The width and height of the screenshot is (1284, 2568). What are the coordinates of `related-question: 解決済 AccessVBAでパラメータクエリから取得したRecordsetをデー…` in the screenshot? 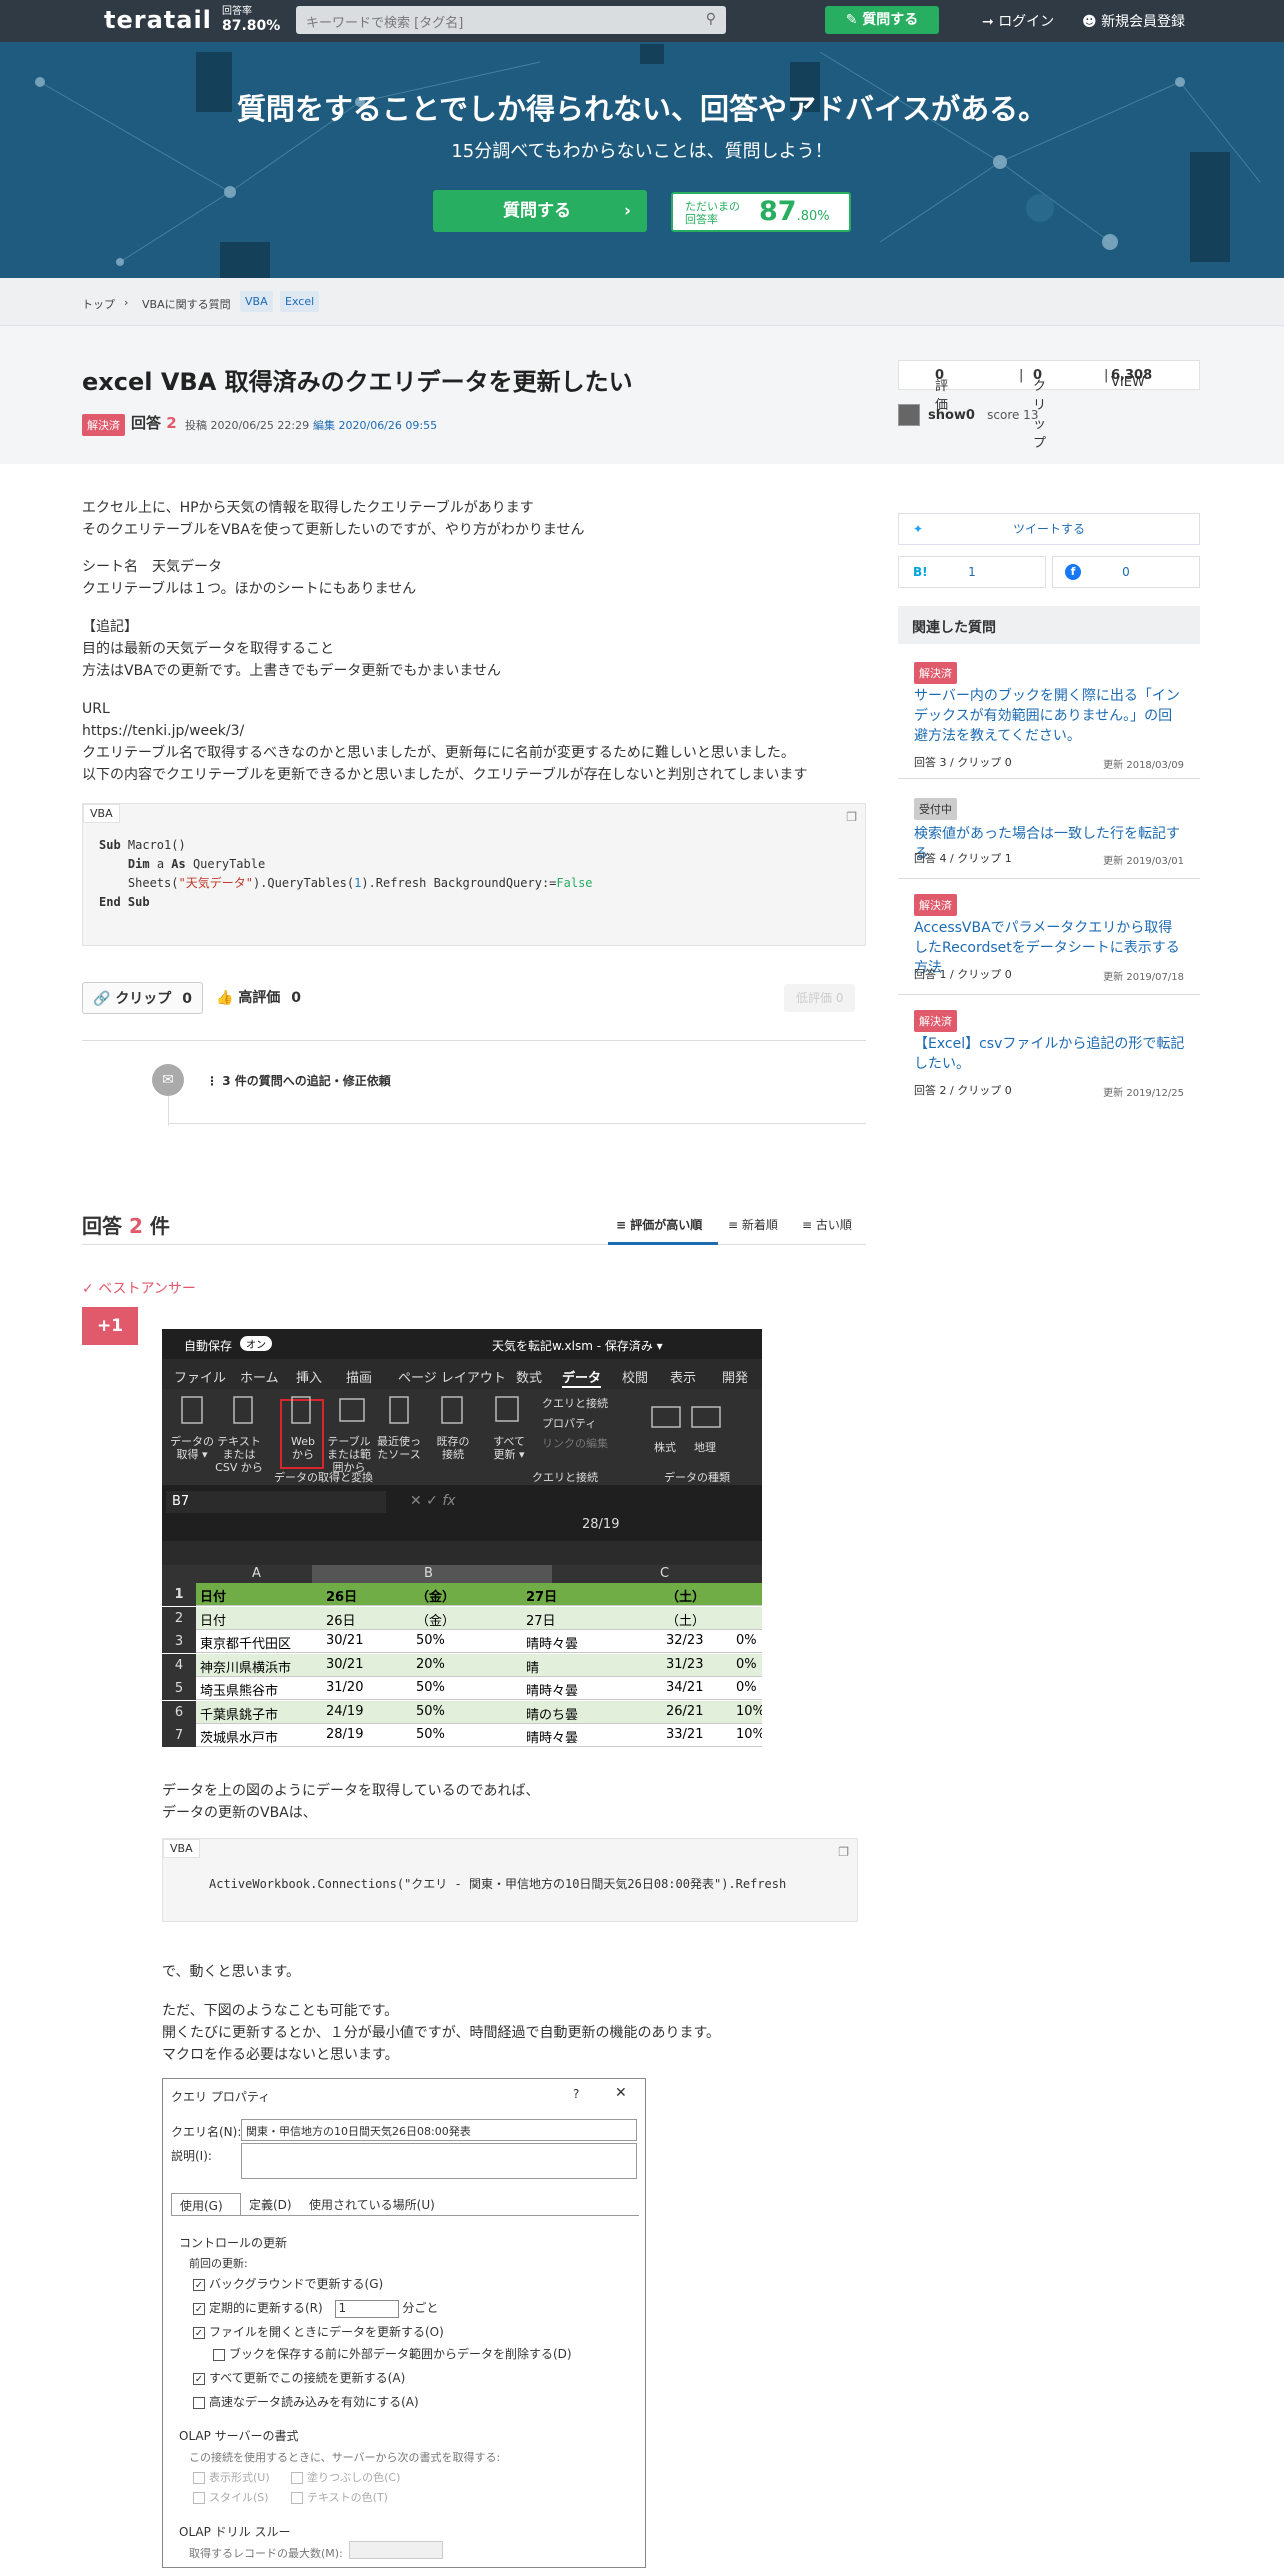 It's located at (1049, 936).